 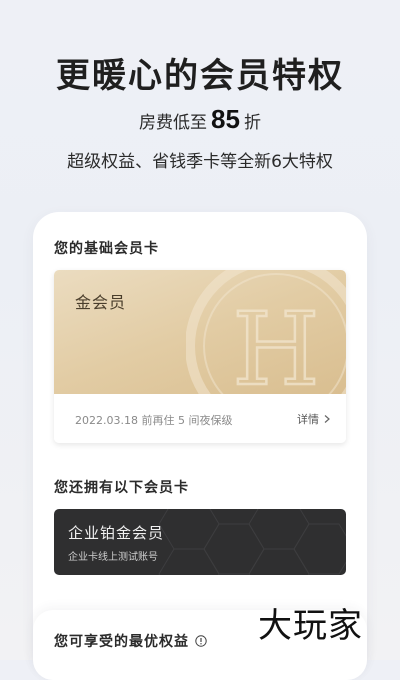 What do you see at coordinates (154, 420) in the screenshot?
I see `retention-note: 2022.03.18 前再住 5 间夜保级` at bounding box center [154, 420].